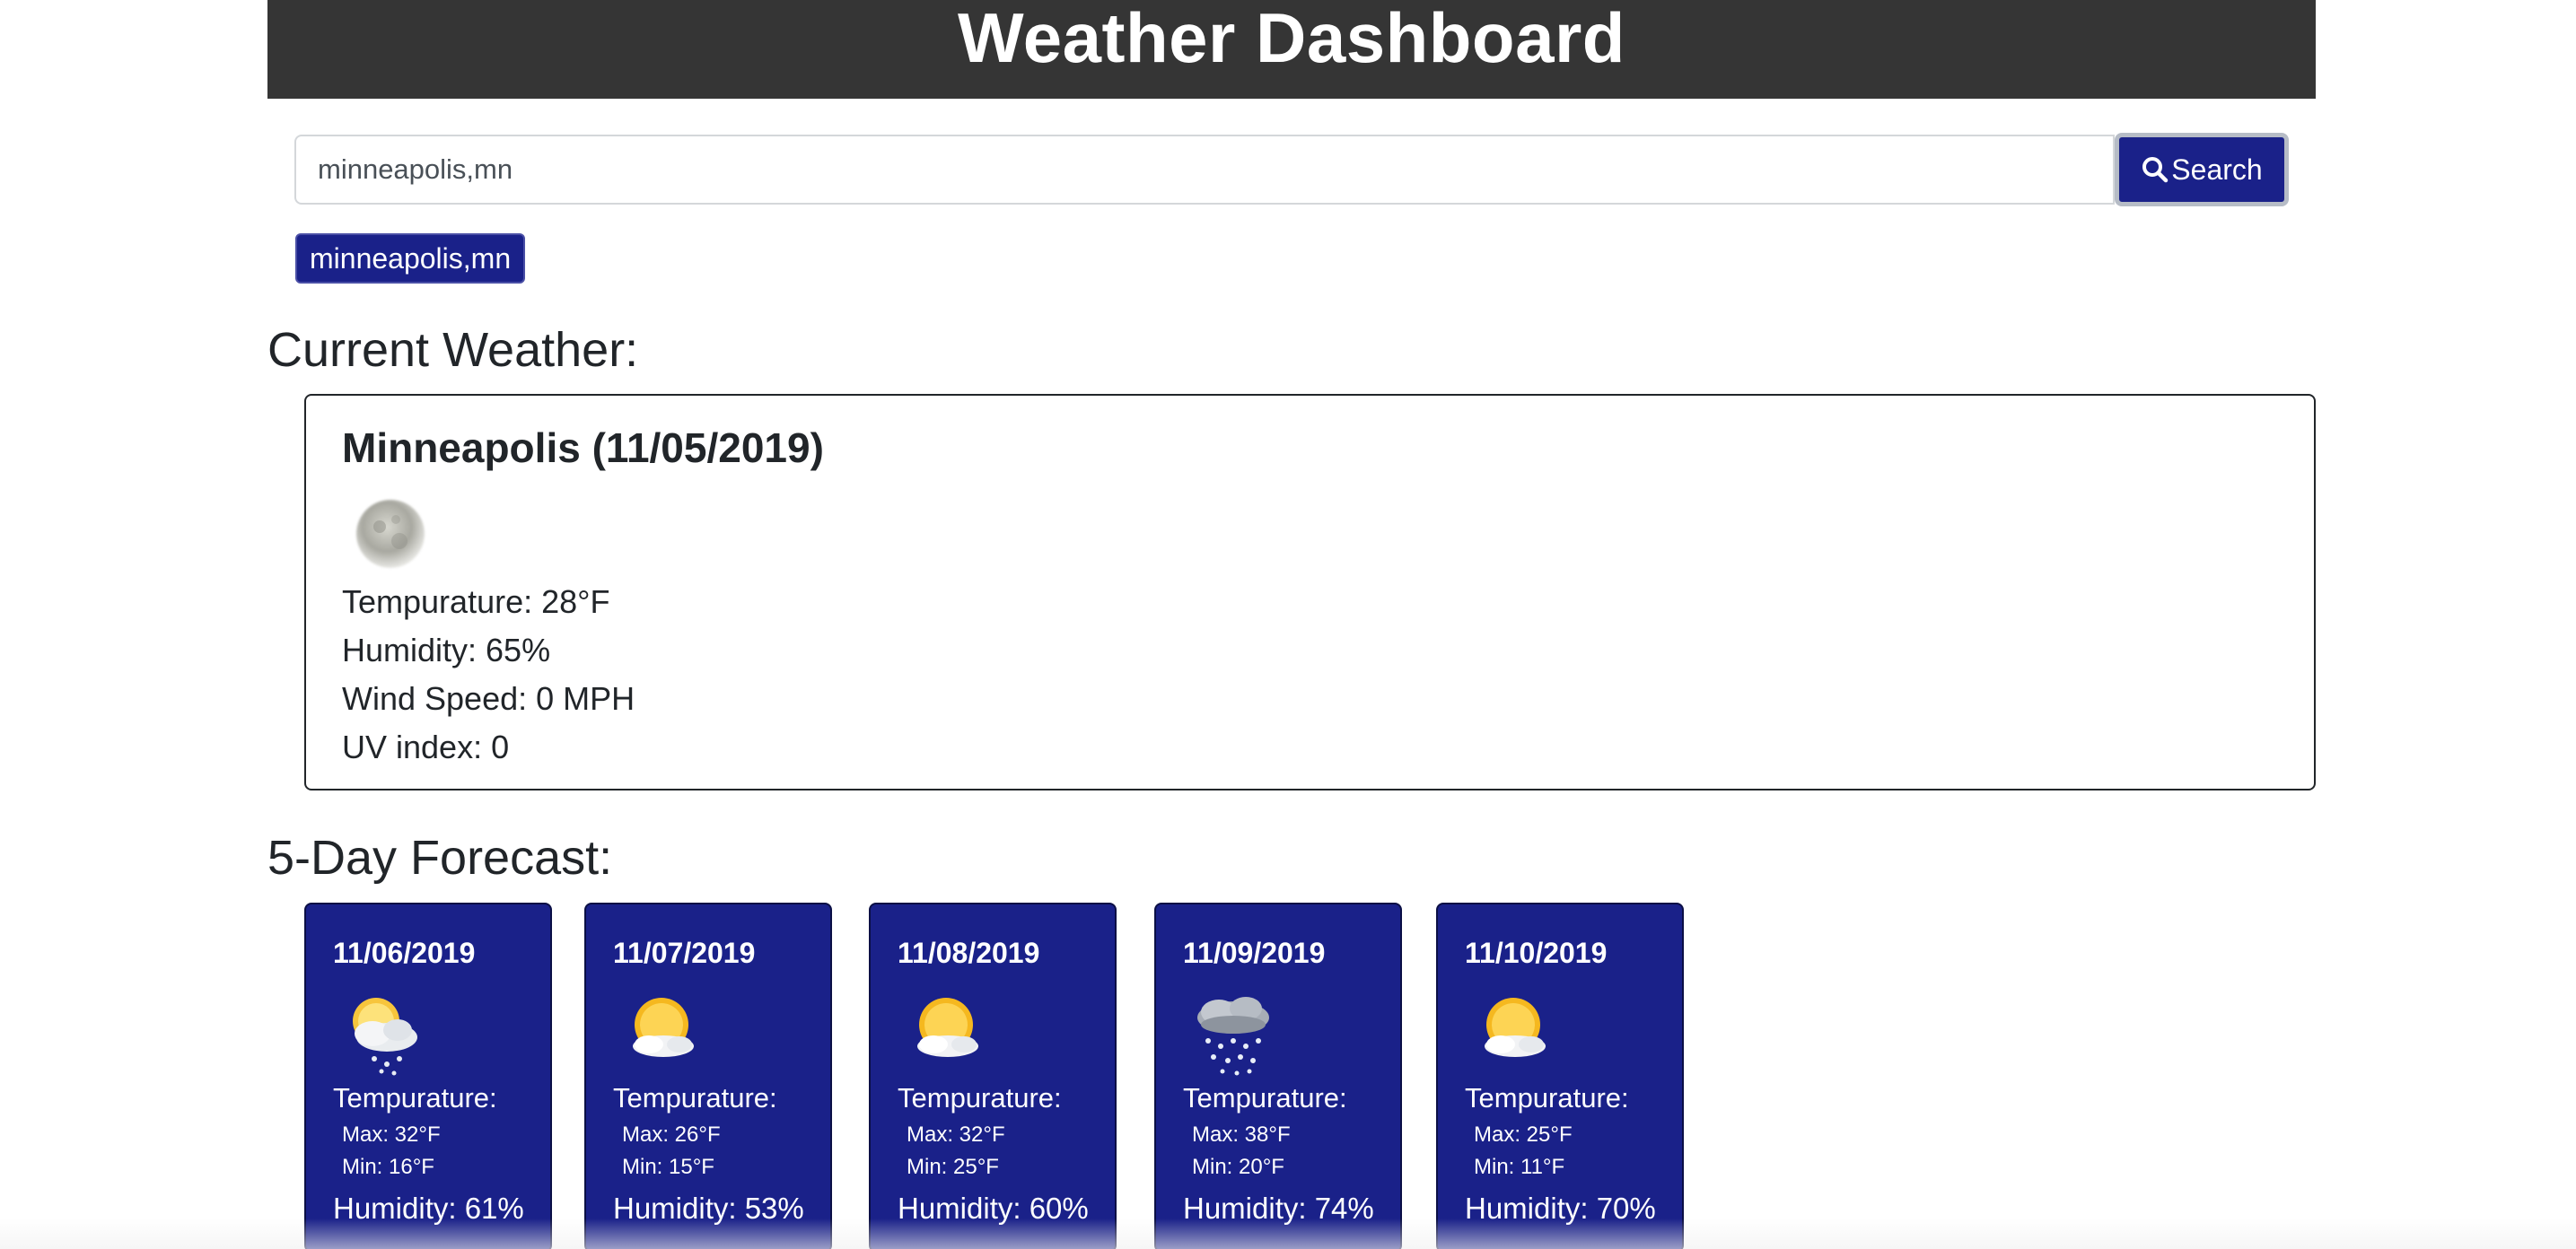  Describe the element at coordinates (993, 1208) in the screenshot. I see `forecast-humidity: Humidity: 60%` at that location.